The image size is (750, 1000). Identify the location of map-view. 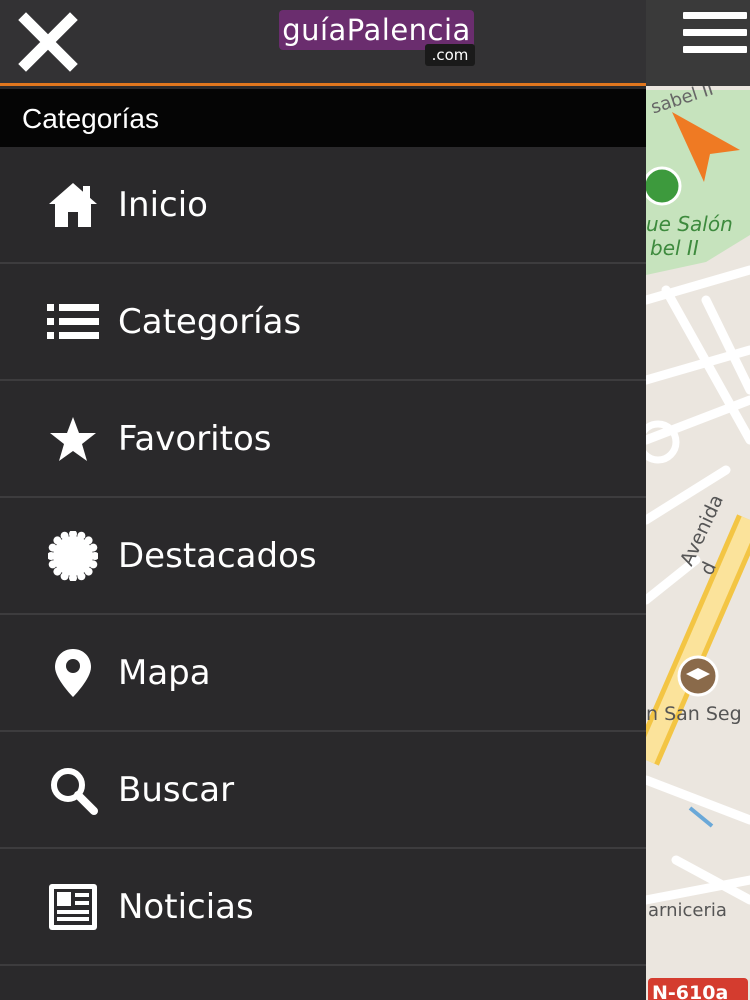
(698, 500).